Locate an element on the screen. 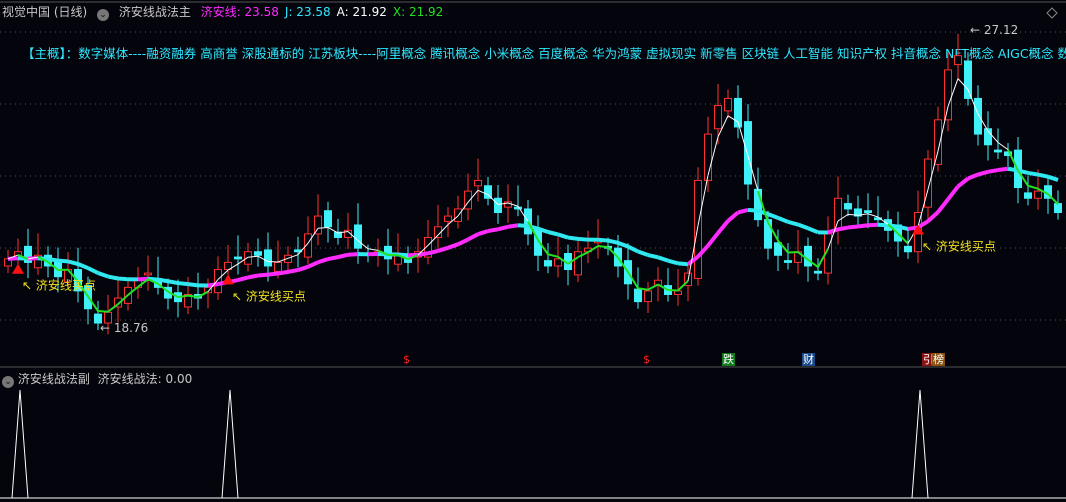 This screenshot has height=502, width=1066. low-price-label: ← 18.76 is located at coordinates (124, 328).